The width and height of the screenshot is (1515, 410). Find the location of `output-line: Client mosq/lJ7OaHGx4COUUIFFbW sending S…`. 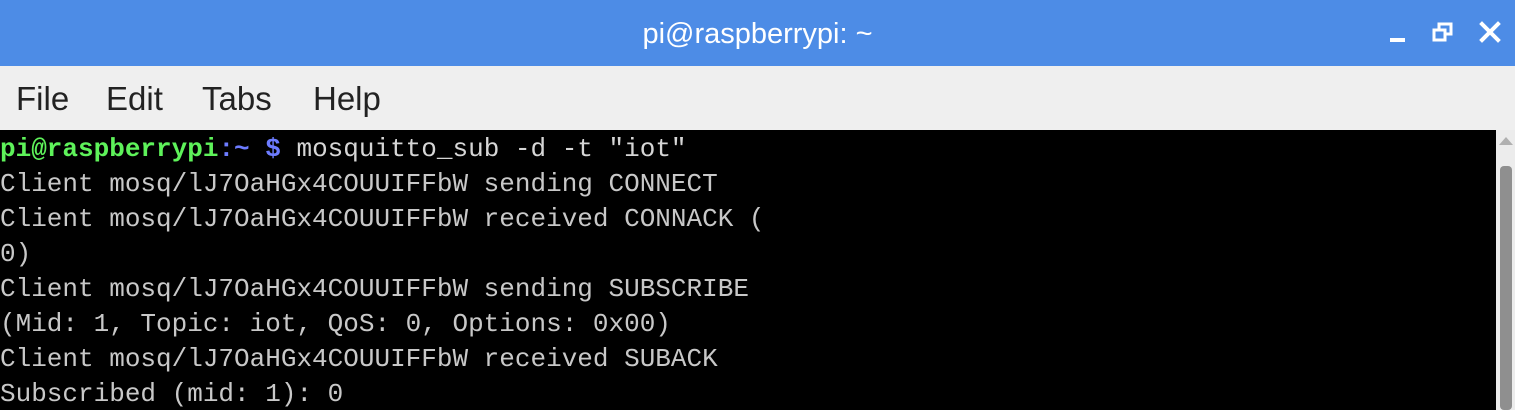

output-line: Client mosq/lJ7OaHGx4COUUIFFbW sending S… is located at coordinates (374, 289).